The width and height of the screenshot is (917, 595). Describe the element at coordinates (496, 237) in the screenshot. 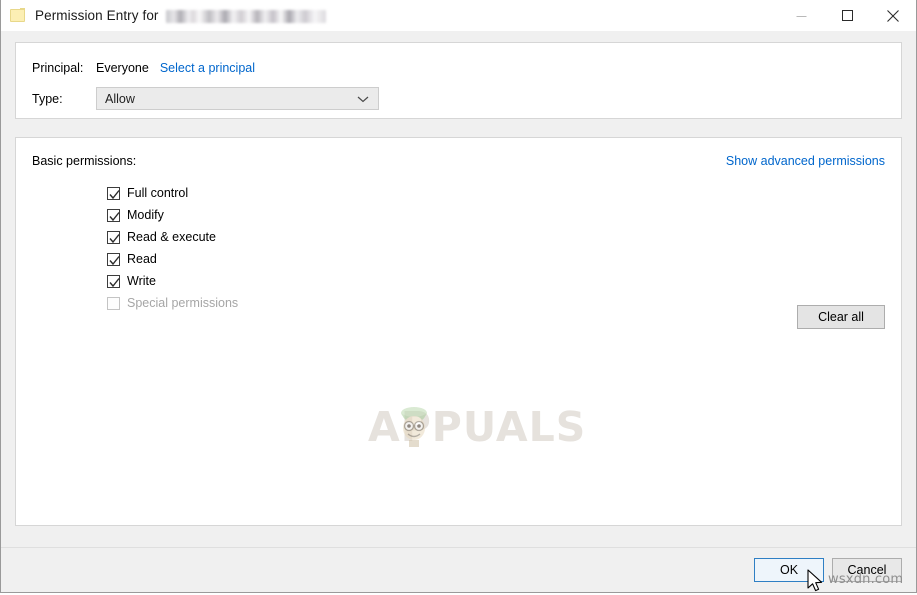

I see `permission-row: Read & execute` at that location.